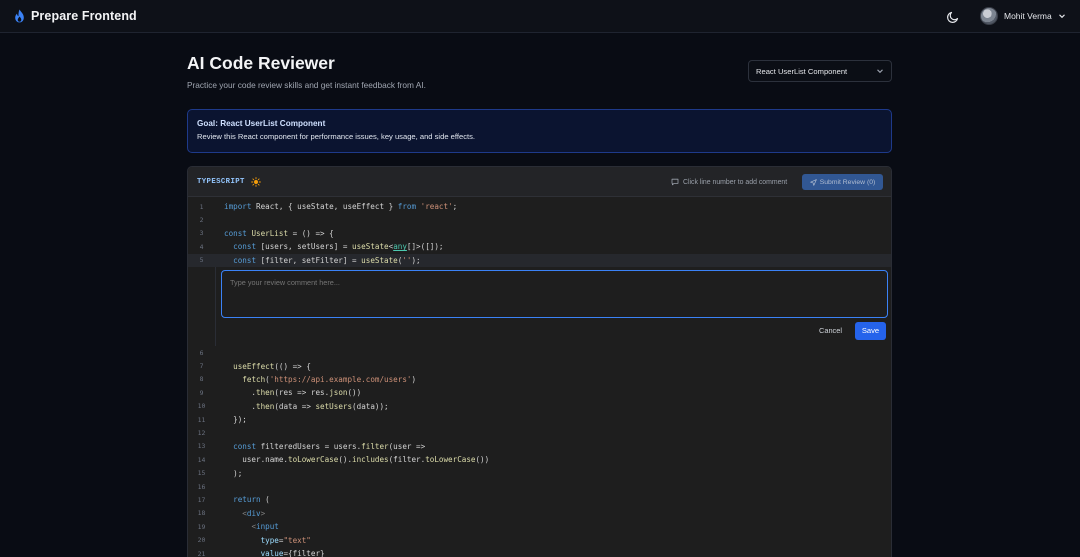  Describe the element at coordinates (201, 540) in the screenshot. I see `line-number: 20` at that location.